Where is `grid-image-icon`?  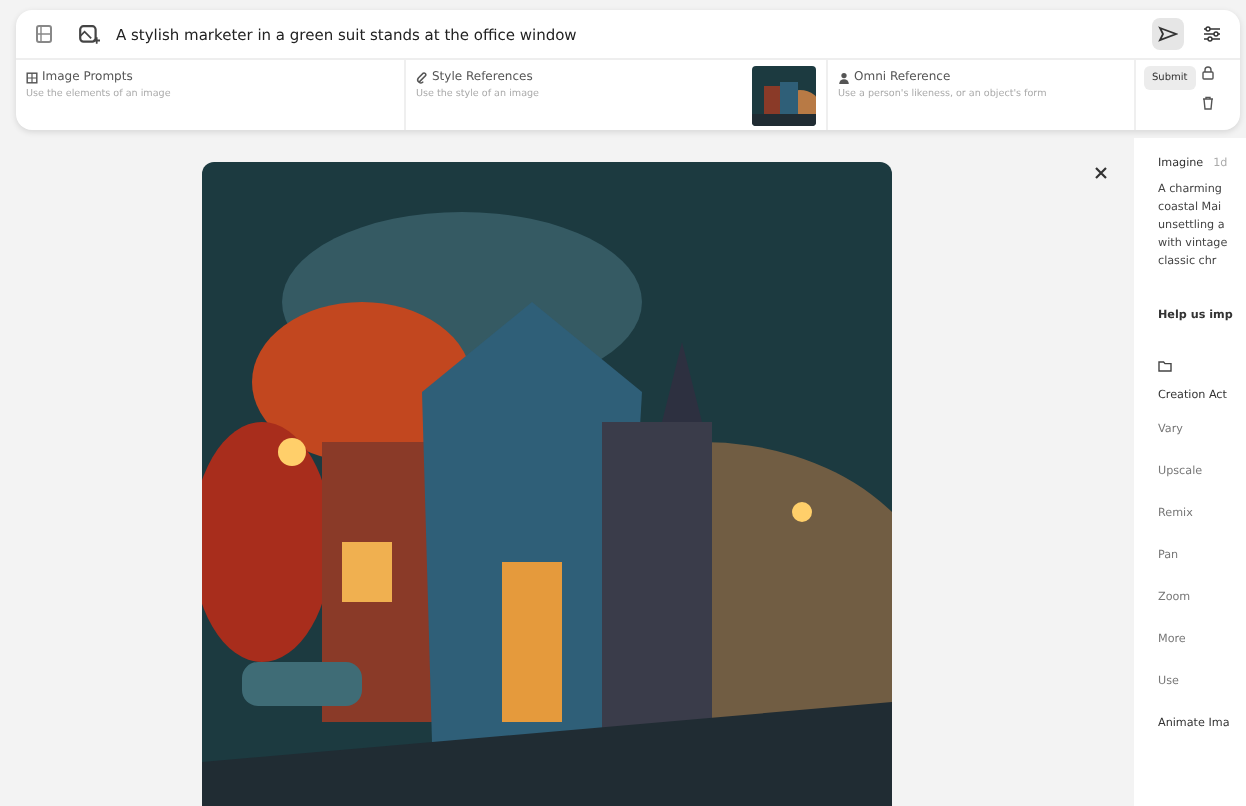
grid-image-icon is located at coordinates (32, 77).